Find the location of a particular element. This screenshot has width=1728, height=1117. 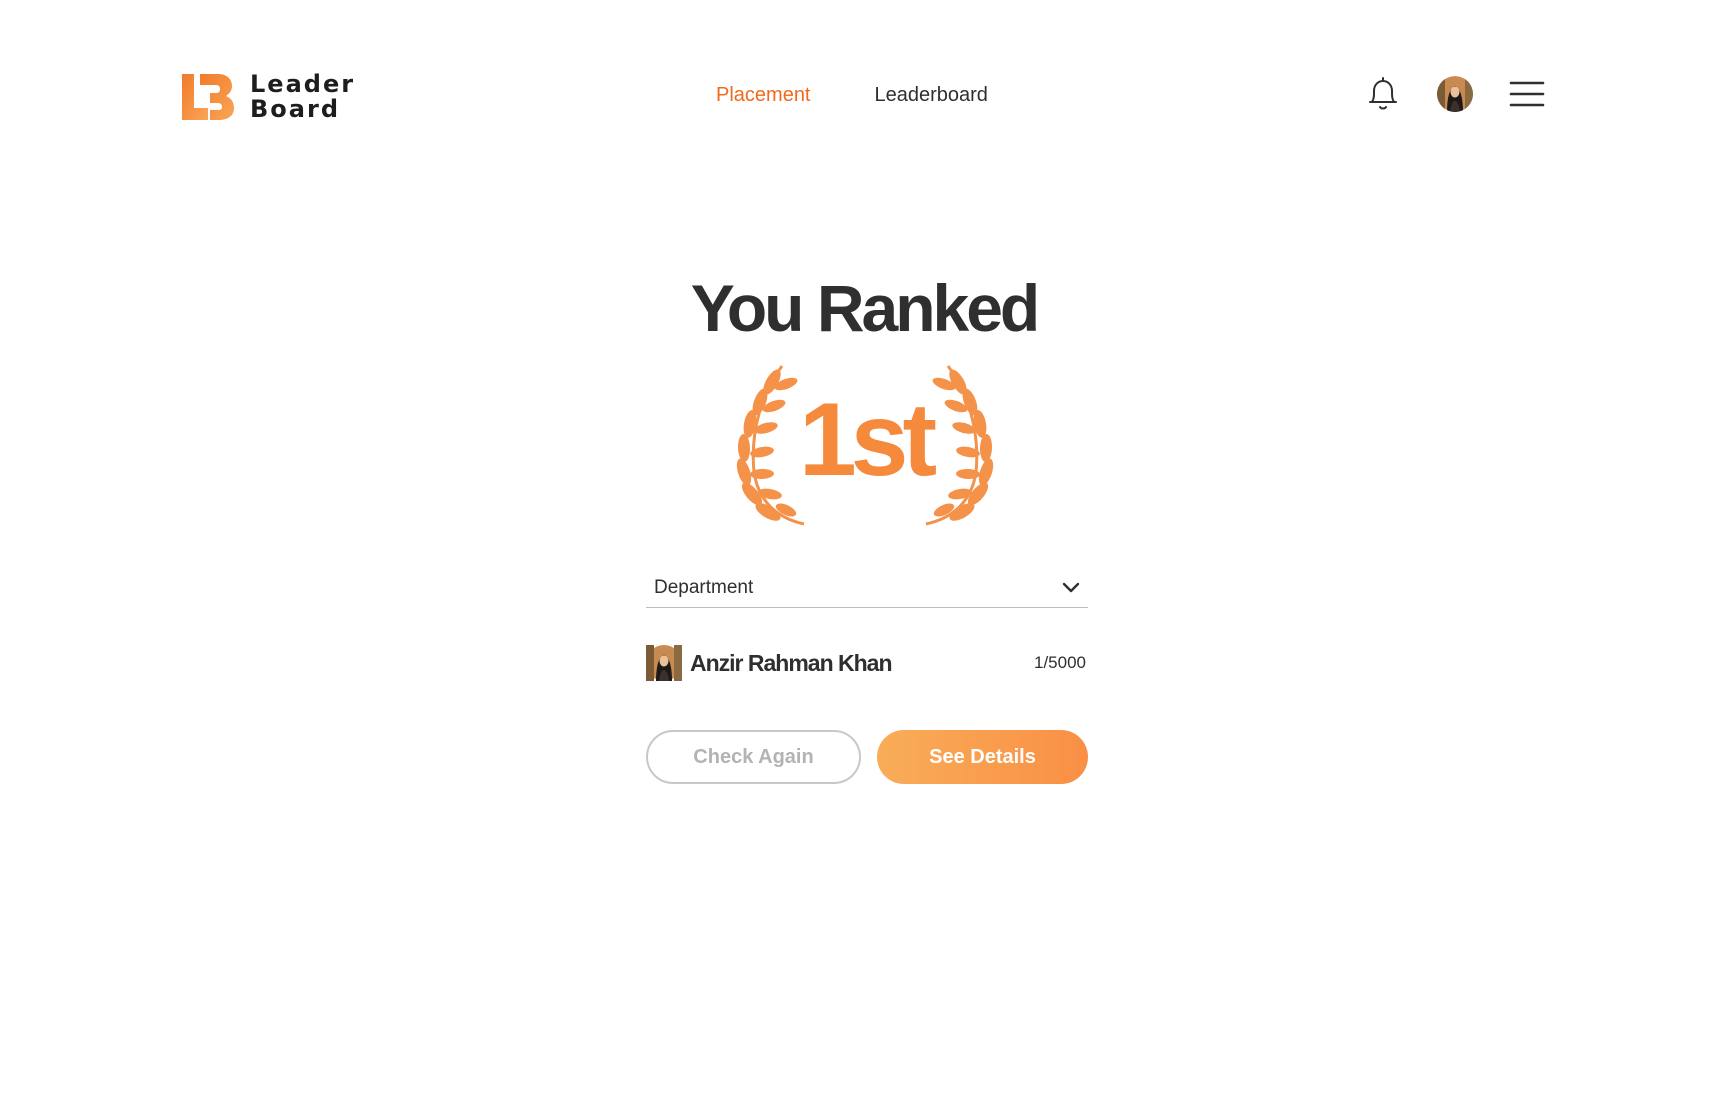

user-name: Anzir Rahman Khan is located at coordinates (791, 662).